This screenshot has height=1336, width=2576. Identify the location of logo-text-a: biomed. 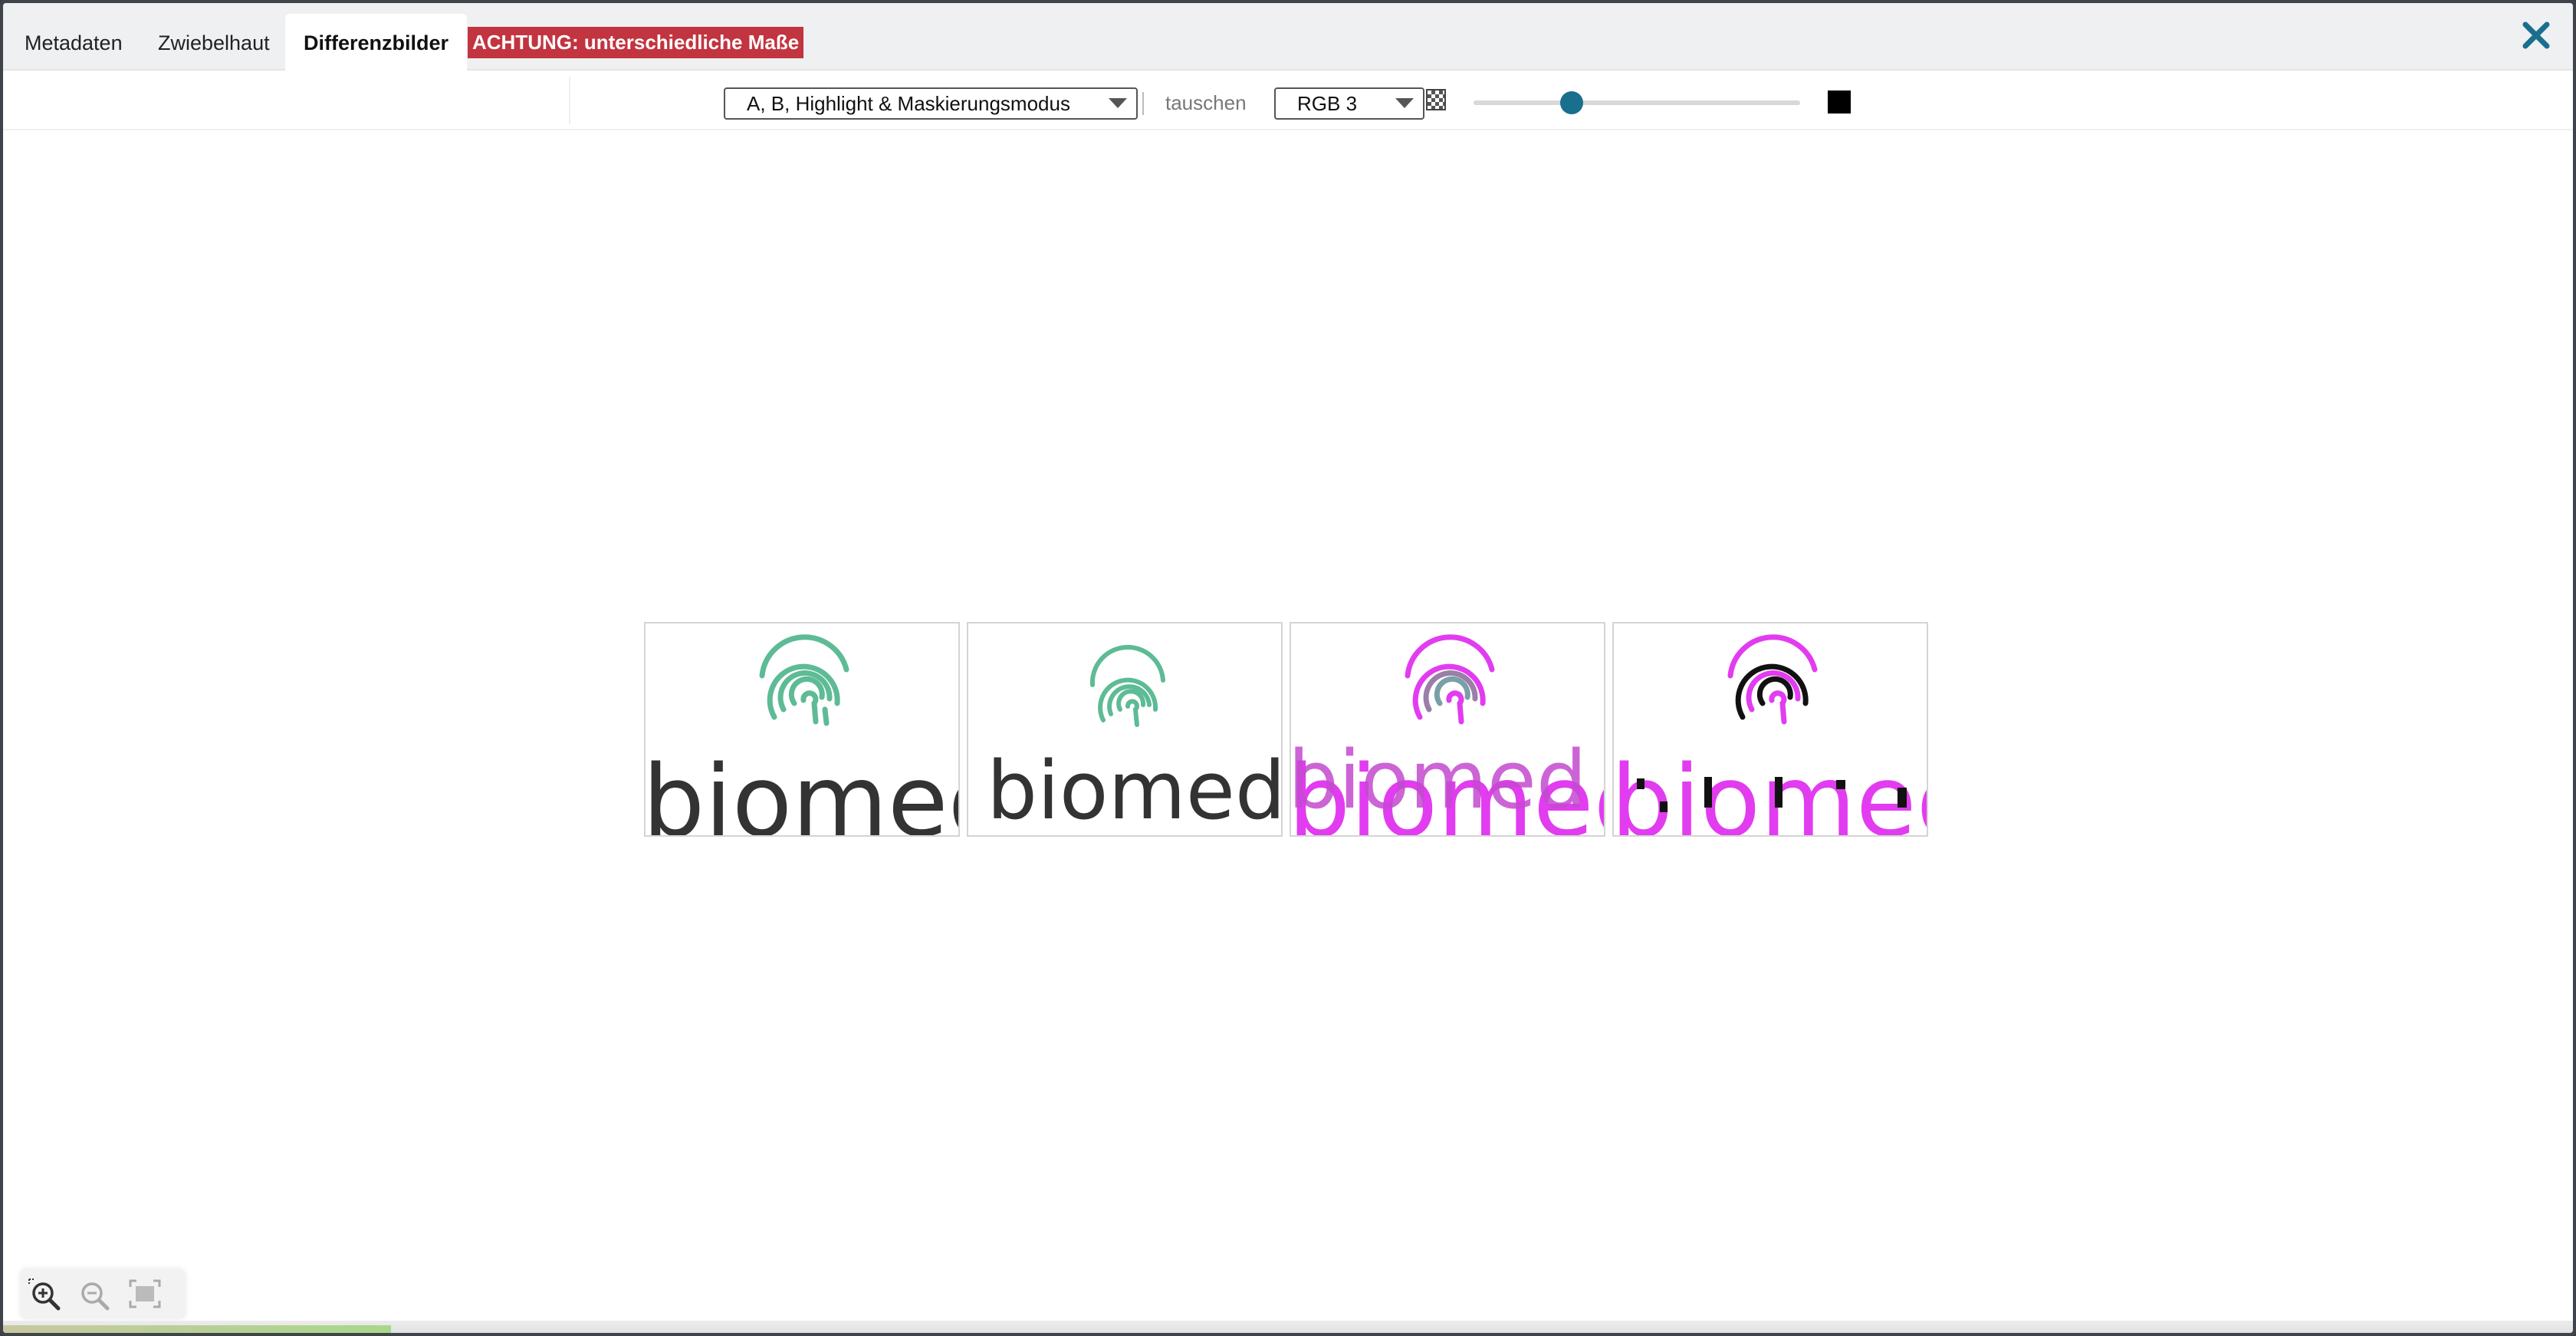
(803, 791).